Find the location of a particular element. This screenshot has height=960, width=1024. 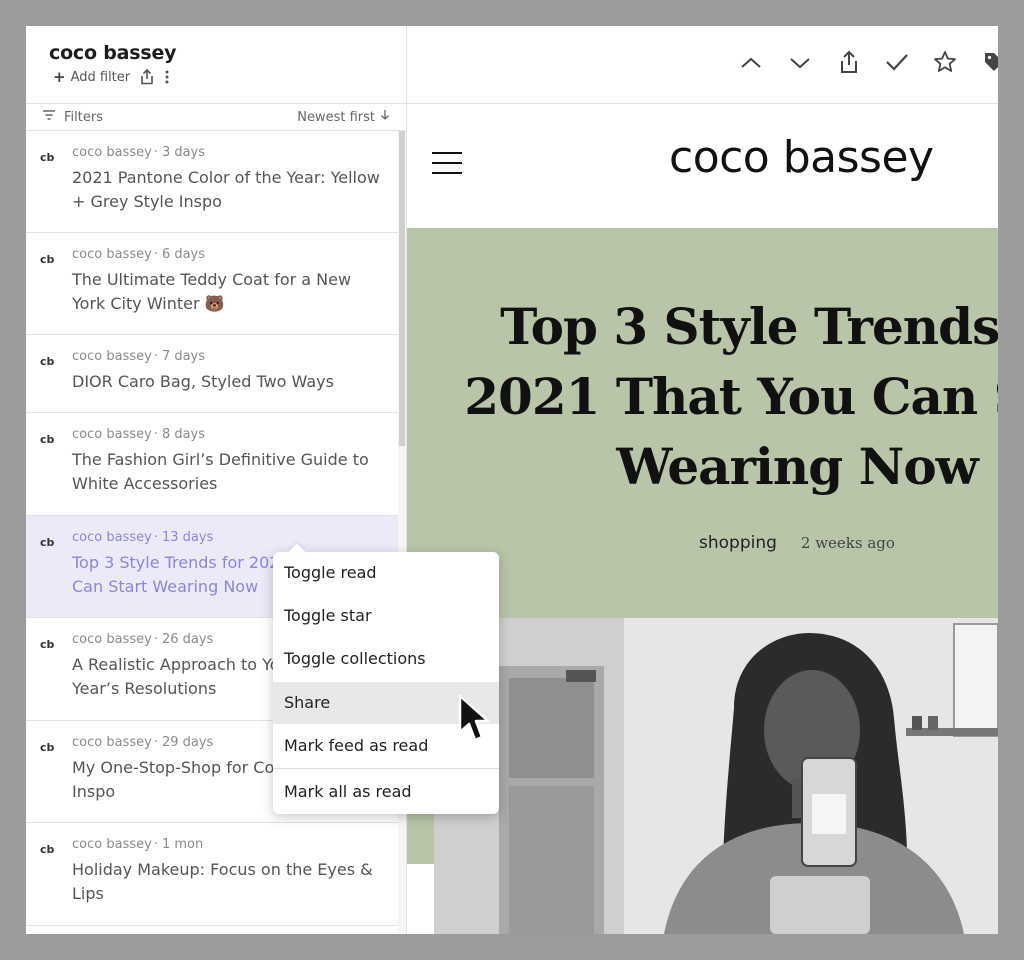

story-age: 8 days is located at coordinates (183, 434).